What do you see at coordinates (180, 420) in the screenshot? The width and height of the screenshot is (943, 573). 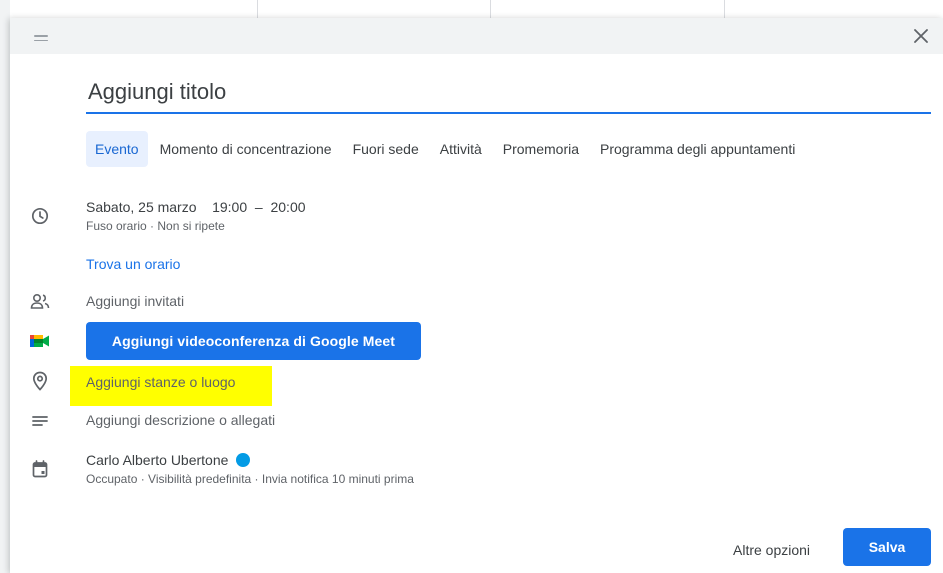 I see `add-description-field: Aggiungi descrizione o allegati` at bounding box center [180, 420].